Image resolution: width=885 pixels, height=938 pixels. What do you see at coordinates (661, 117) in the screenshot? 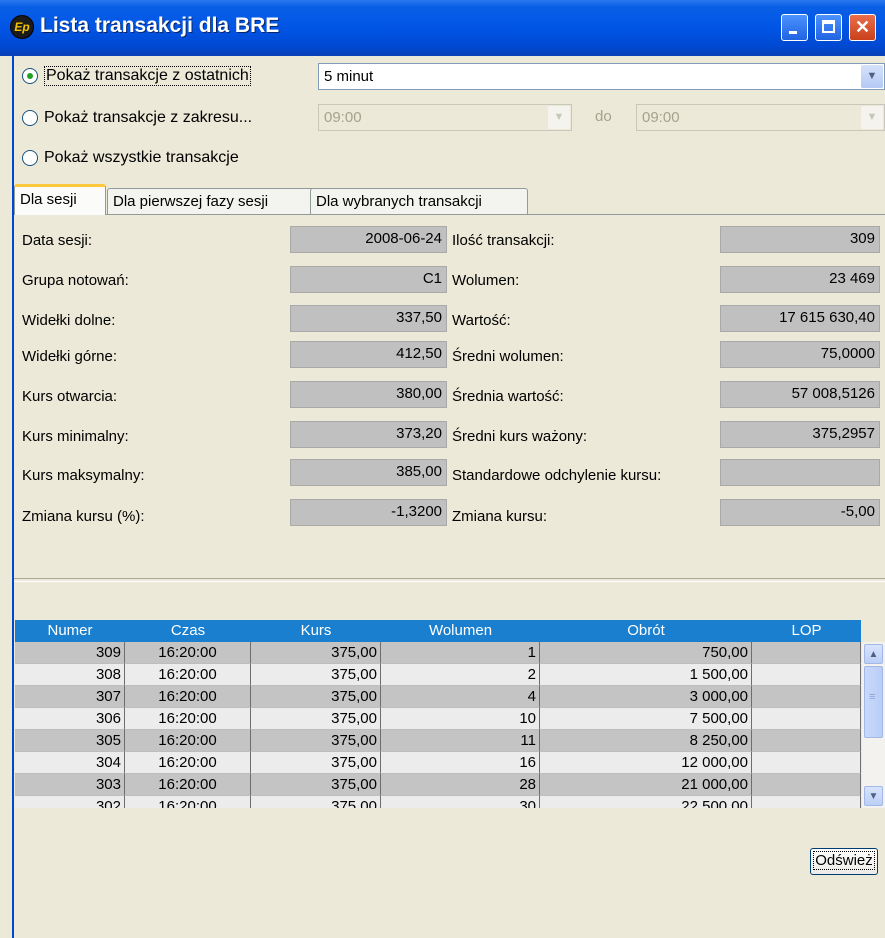
I see `range-to-value: 09:00` at bounding box center [661, 117].